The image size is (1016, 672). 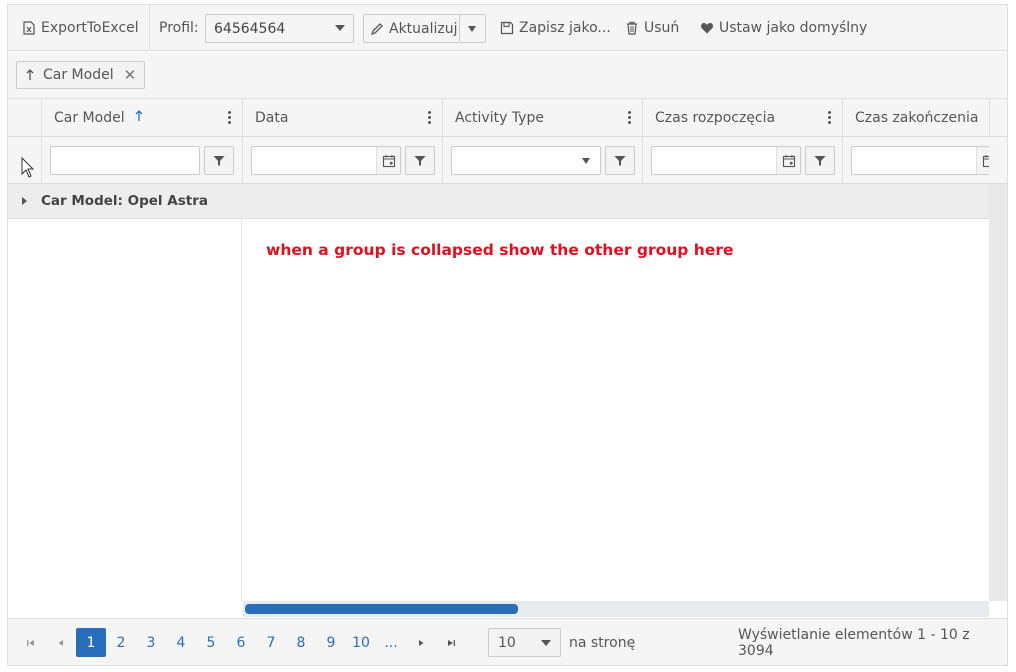 I want to click on page-number-button: 9, so click(x=331, y=642).